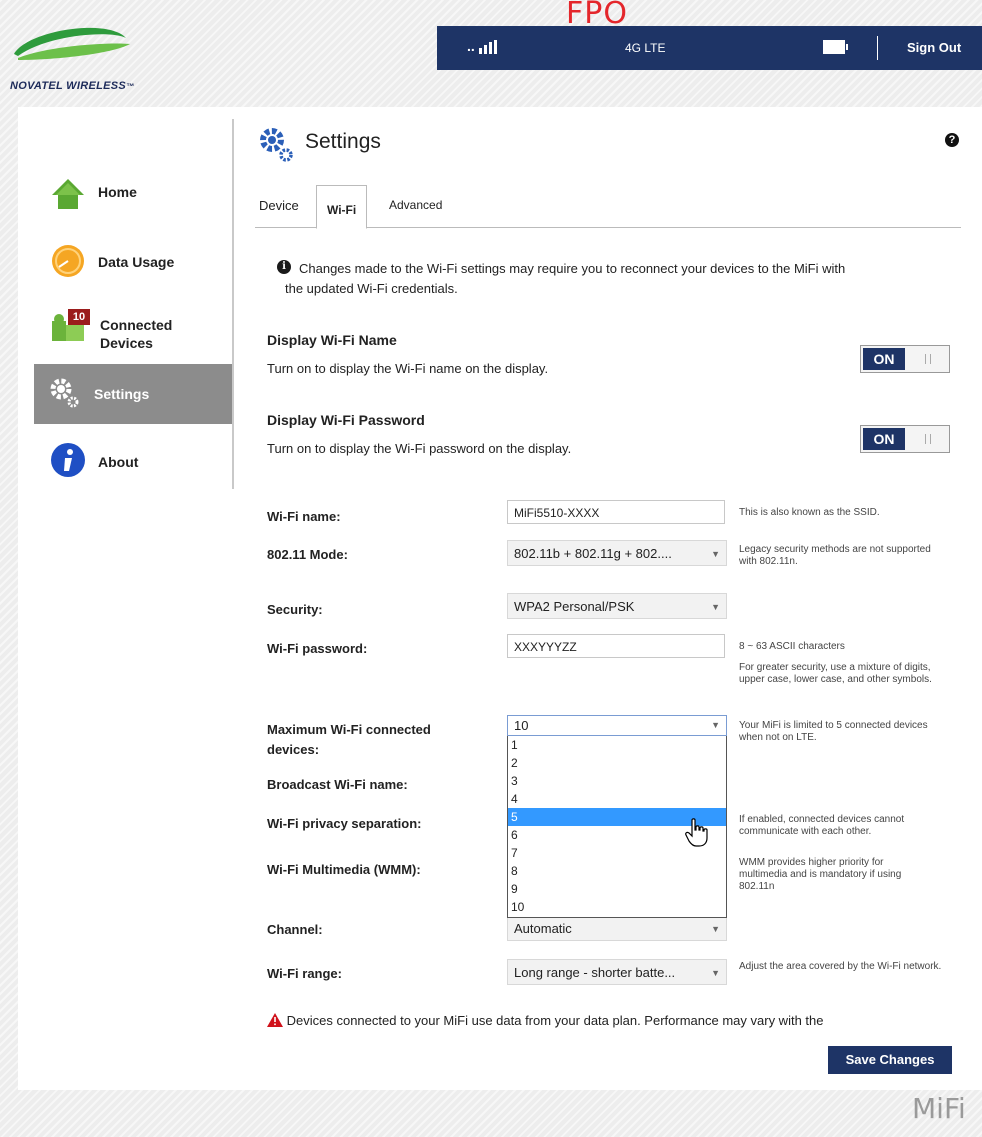  Describe the element at coordinates (617, 781) in the screenshot. I see `option-item: 3` at that location.